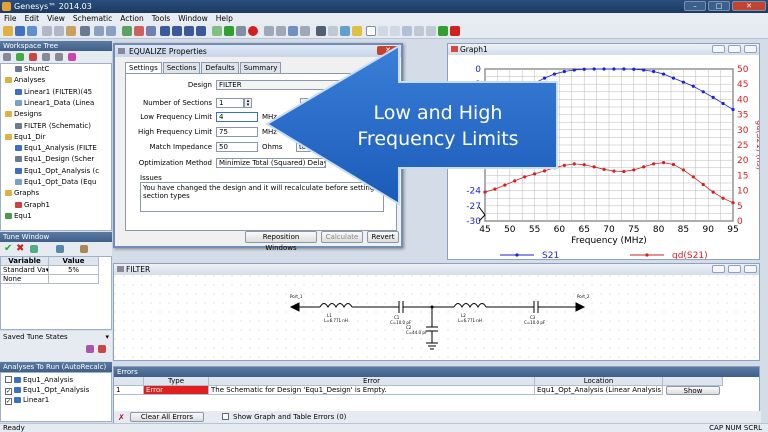 The image size is (768, 432). Describe the element at coordinates (8, 248) in the screenshot. I see `tune-check-icon: ✔` at that location.